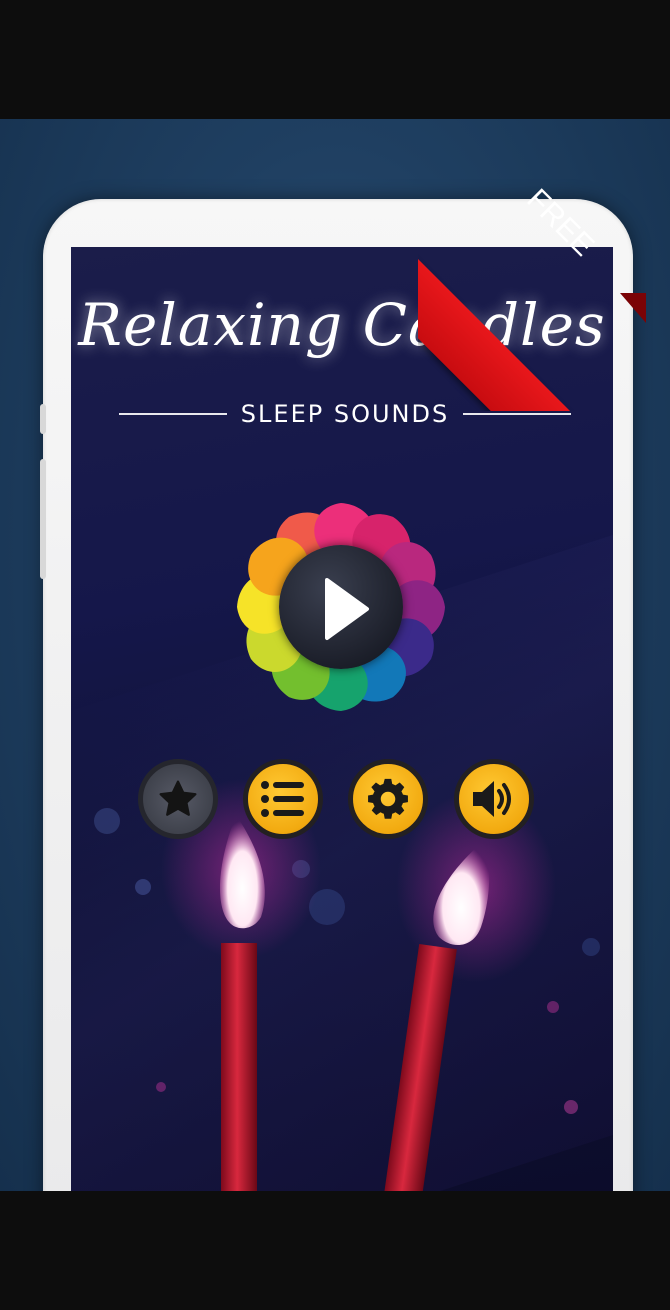 The width and height of the screenshot is (670, 1310). I want to click on phone-volume-button, so click(43, 519).